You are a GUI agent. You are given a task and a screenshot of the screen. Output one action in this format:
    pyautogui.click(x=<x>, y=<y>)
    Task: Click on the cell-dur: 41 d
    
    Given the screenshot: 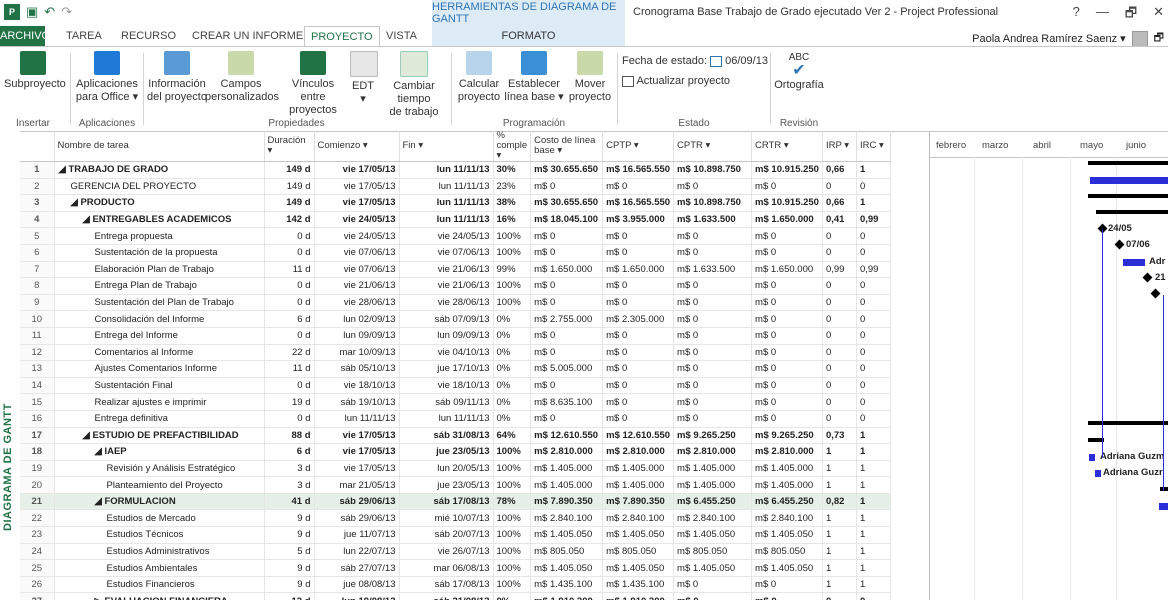 What is the action you would take?
    pyautogui.click(x=289, y=502)
    